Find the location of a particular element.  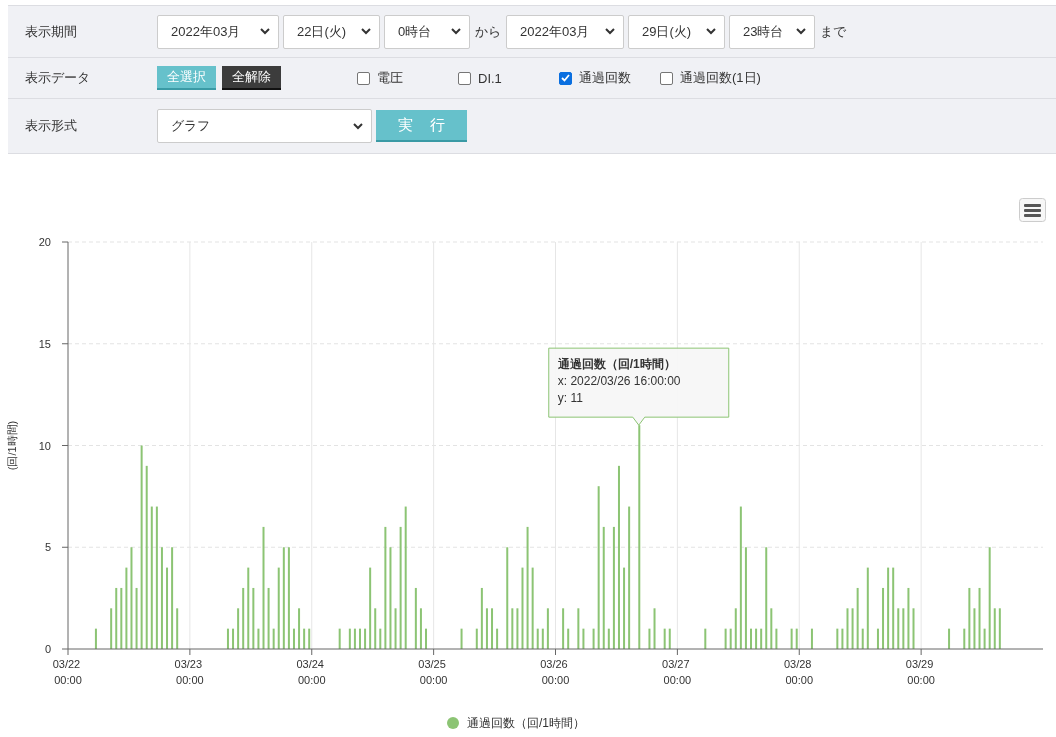

legend-label: 通過回数（回/1時間） is located at coordinates (526, 723).